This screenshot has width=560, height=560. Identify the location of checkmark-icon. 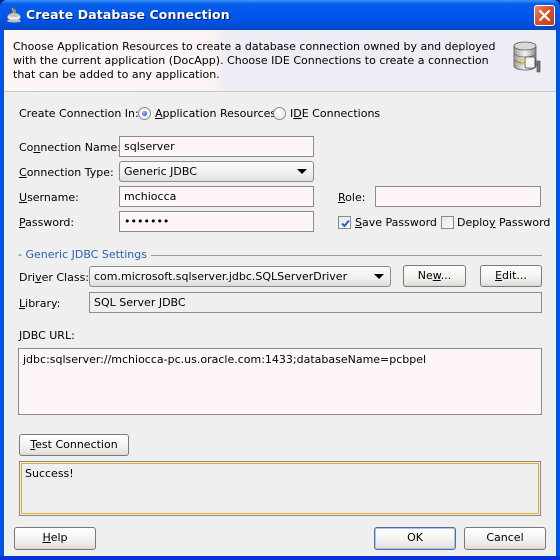
(345, 223).